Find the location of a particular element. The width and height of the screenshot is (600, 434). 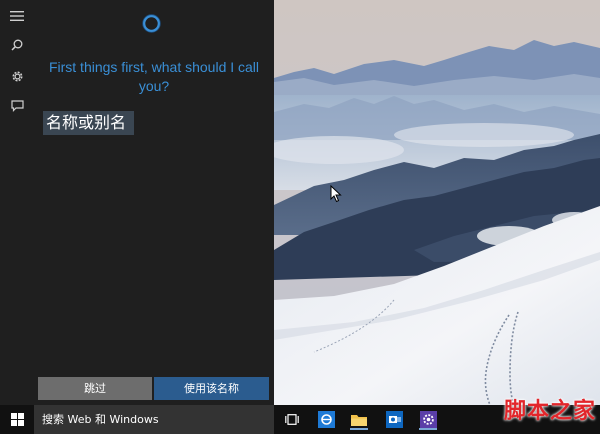

internet-explorer-icon is located at coordinates (326, 419).